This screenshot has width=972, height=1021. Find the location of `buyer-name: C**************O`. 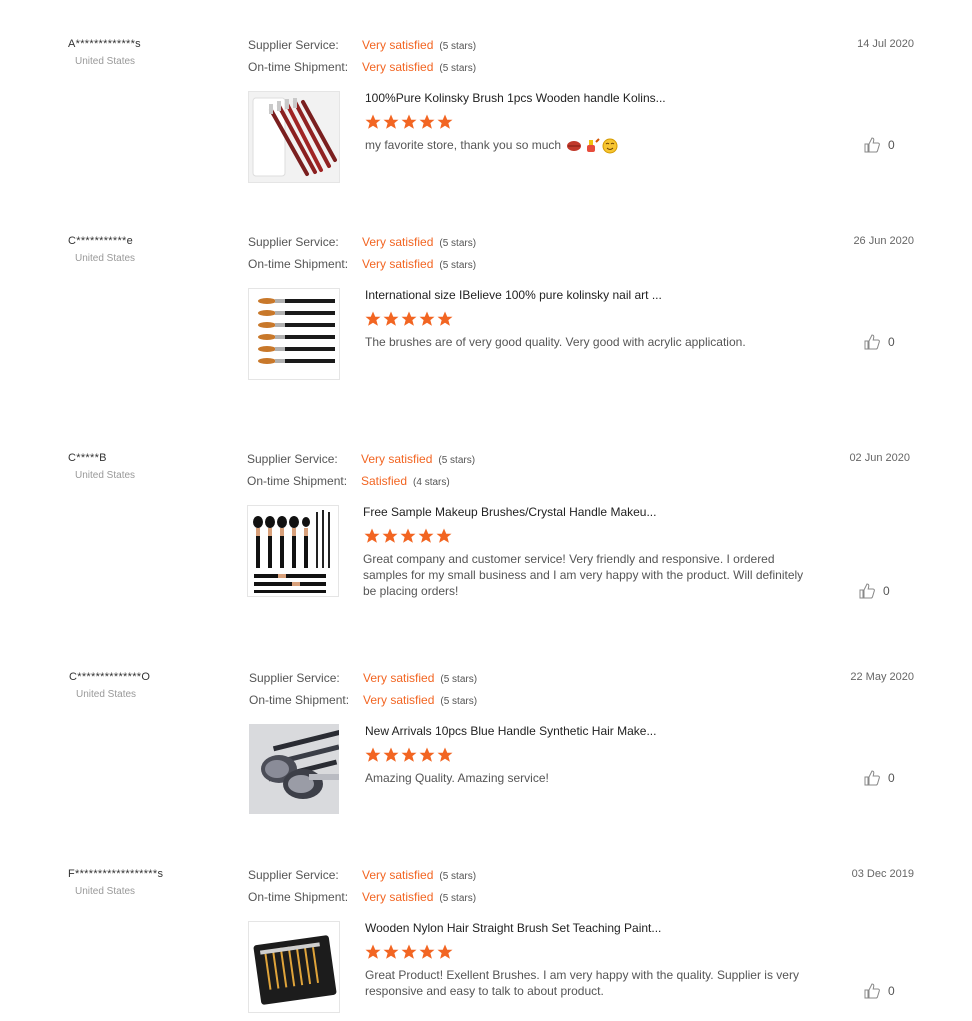

buyer-name: C**************O is located at coordinates (110, 677).